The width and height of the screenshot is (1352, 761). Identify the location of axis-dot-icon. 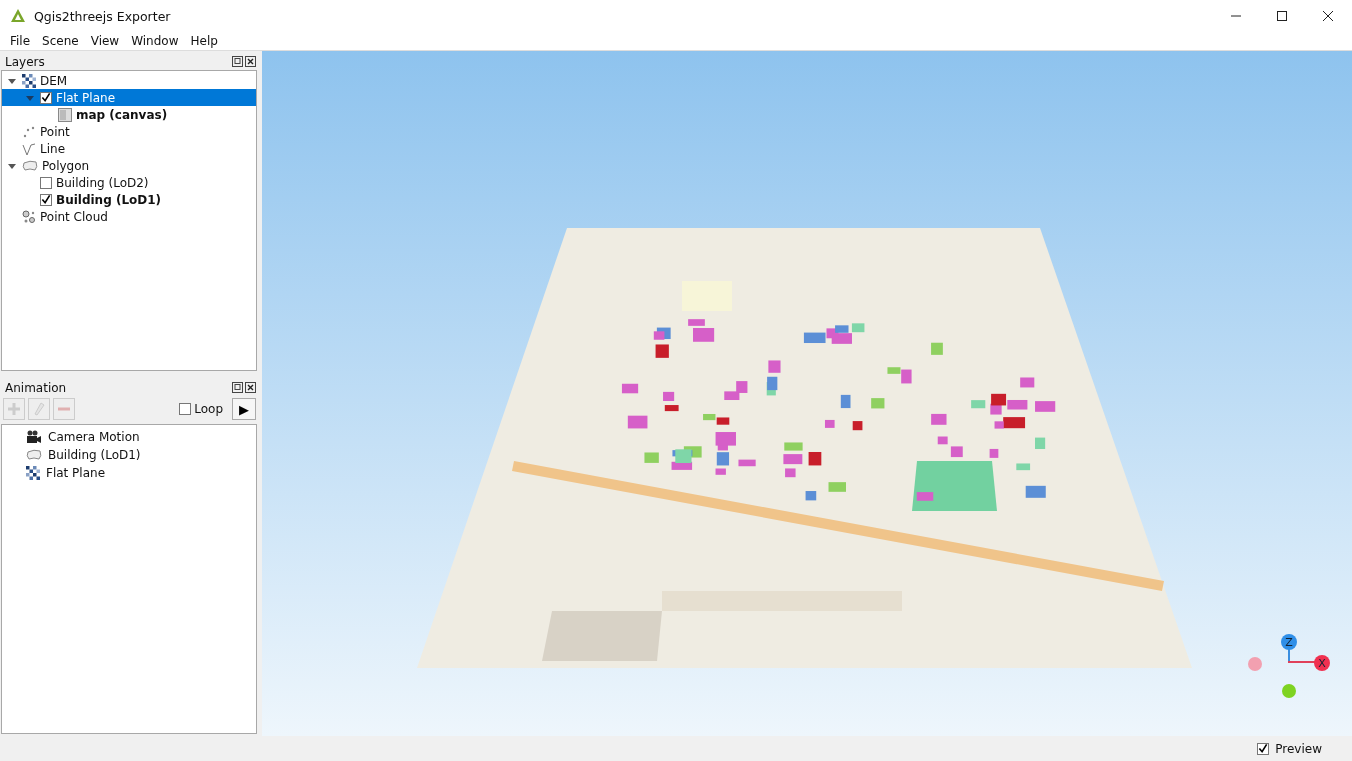
(1255, 664).